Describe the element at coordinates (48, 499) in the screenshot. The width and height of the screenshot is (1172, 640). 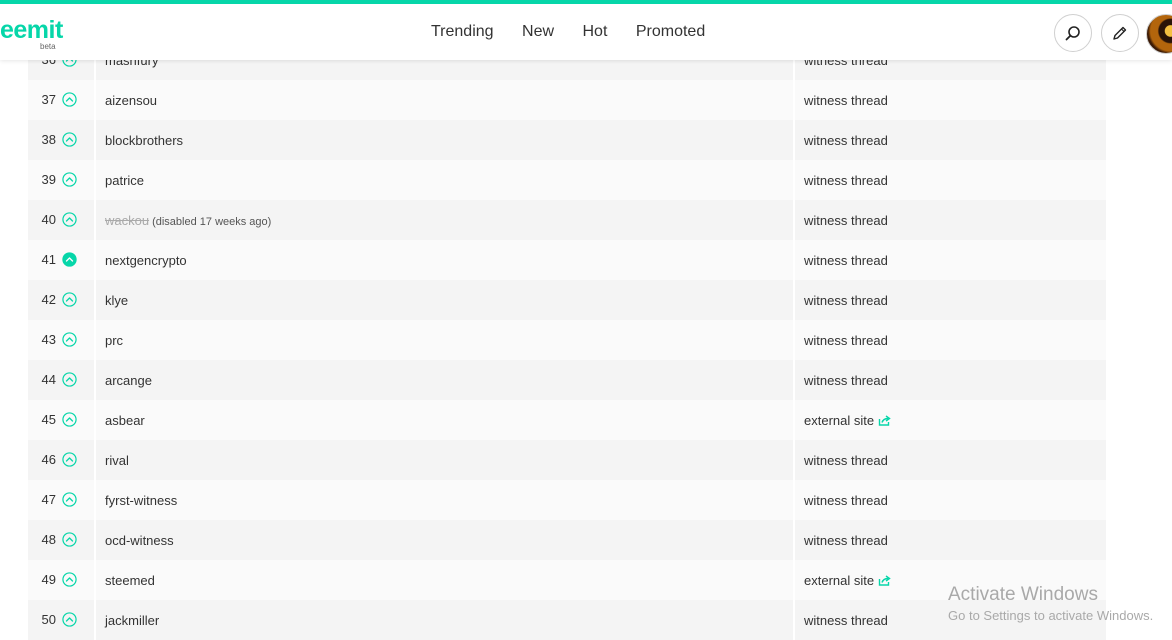
I see `rank-number: 47` at that location.